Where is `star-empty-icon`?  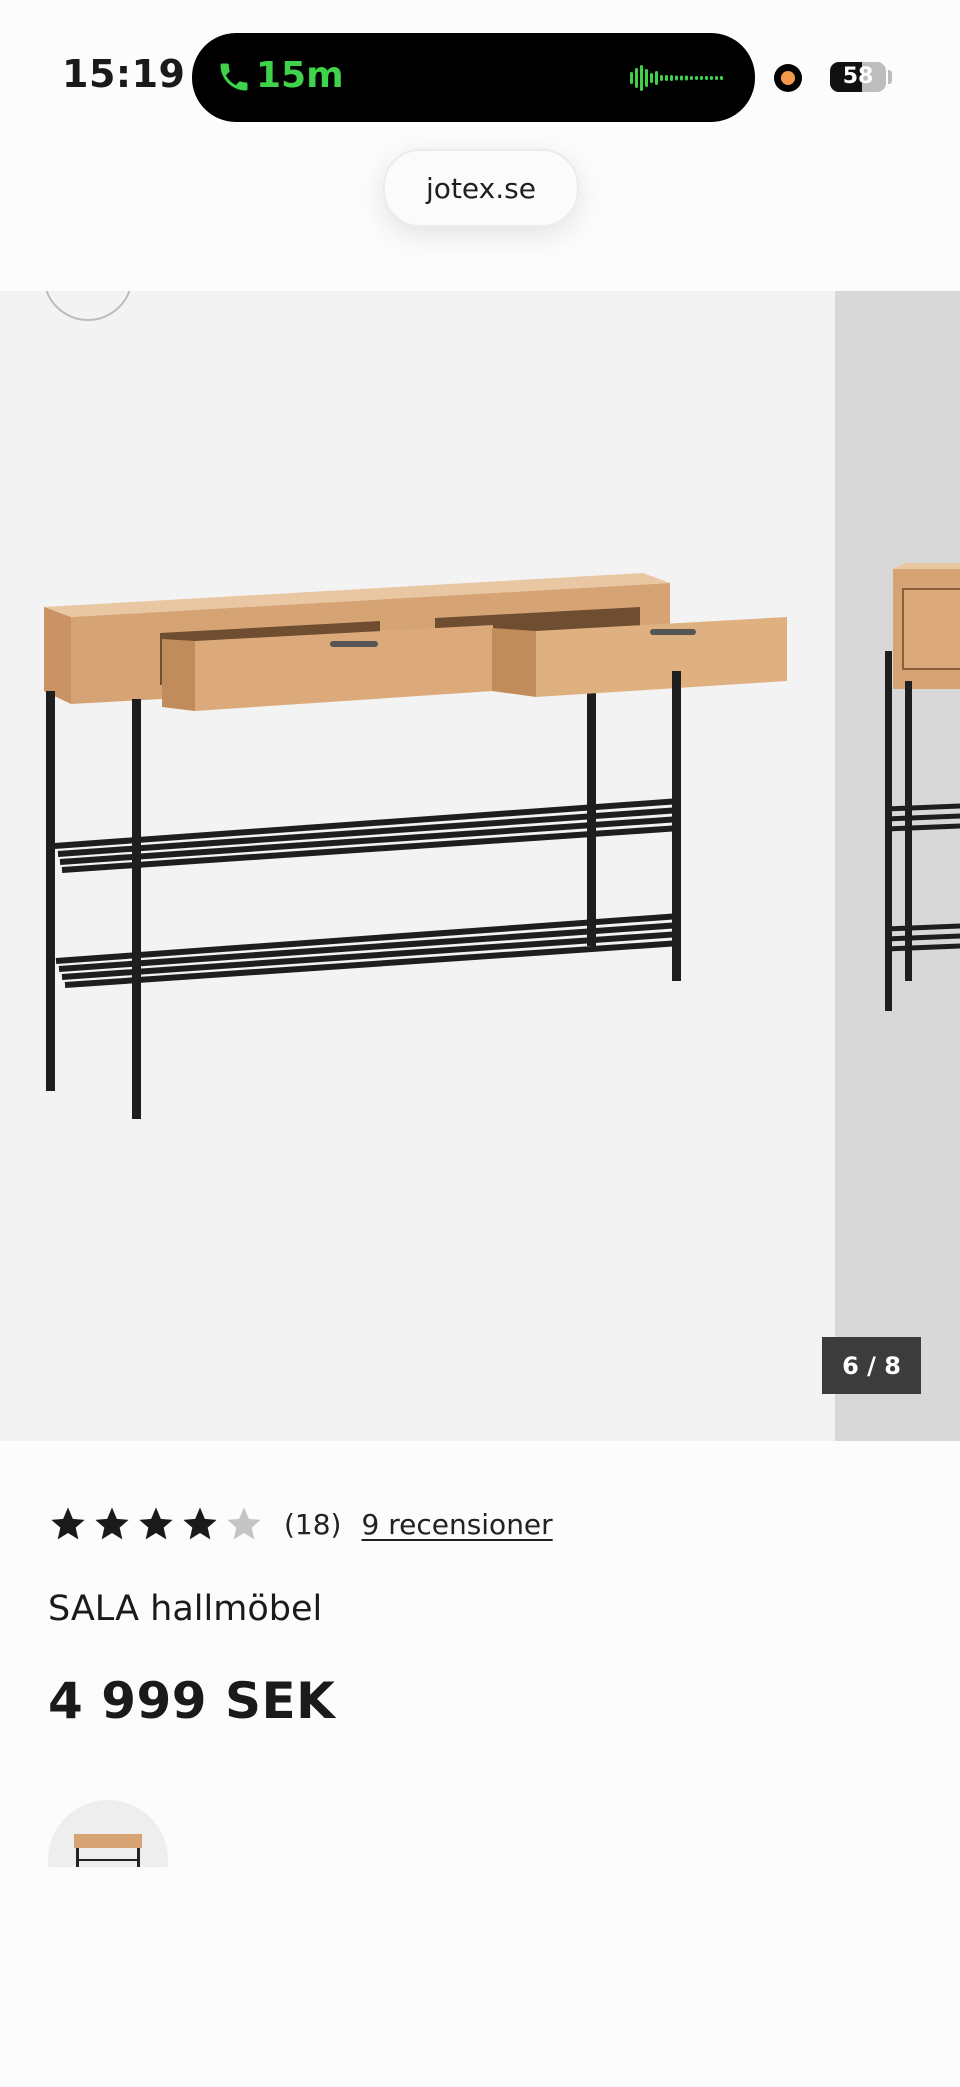
star-empty-icon is located at coordinates (244, 1523).